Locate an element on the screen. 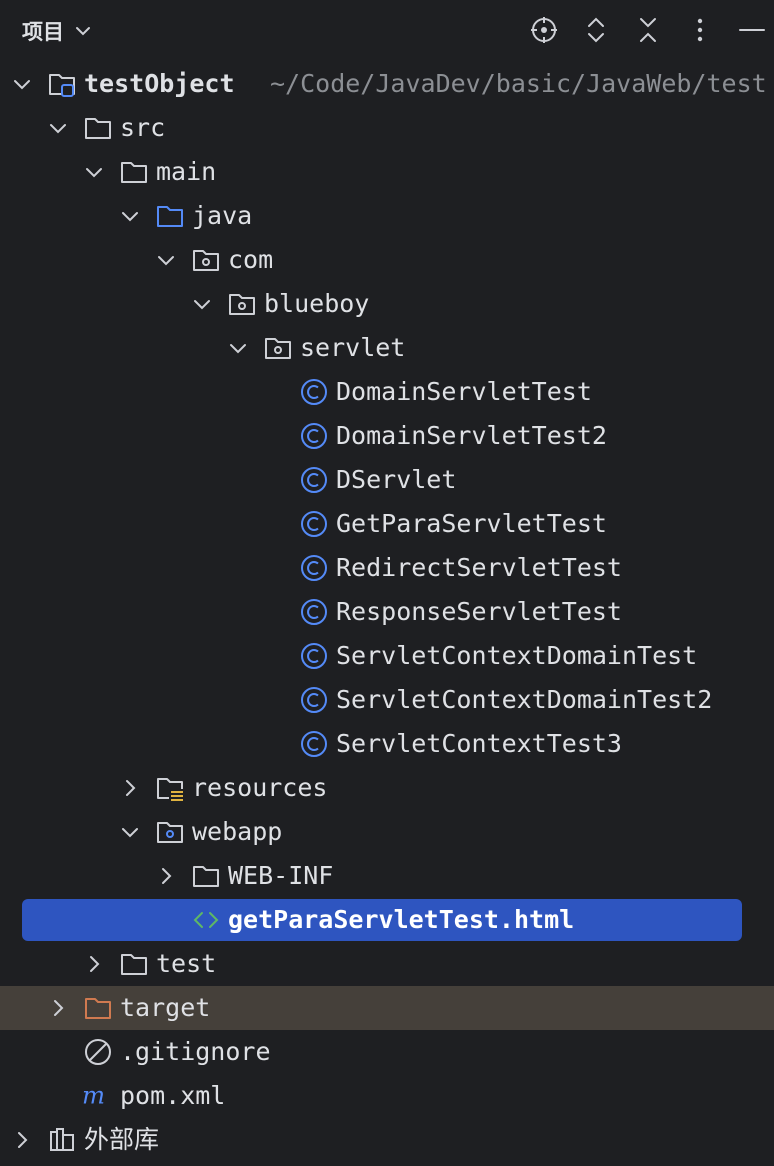  resources-folder-icon is located at coordinates (170, 789).